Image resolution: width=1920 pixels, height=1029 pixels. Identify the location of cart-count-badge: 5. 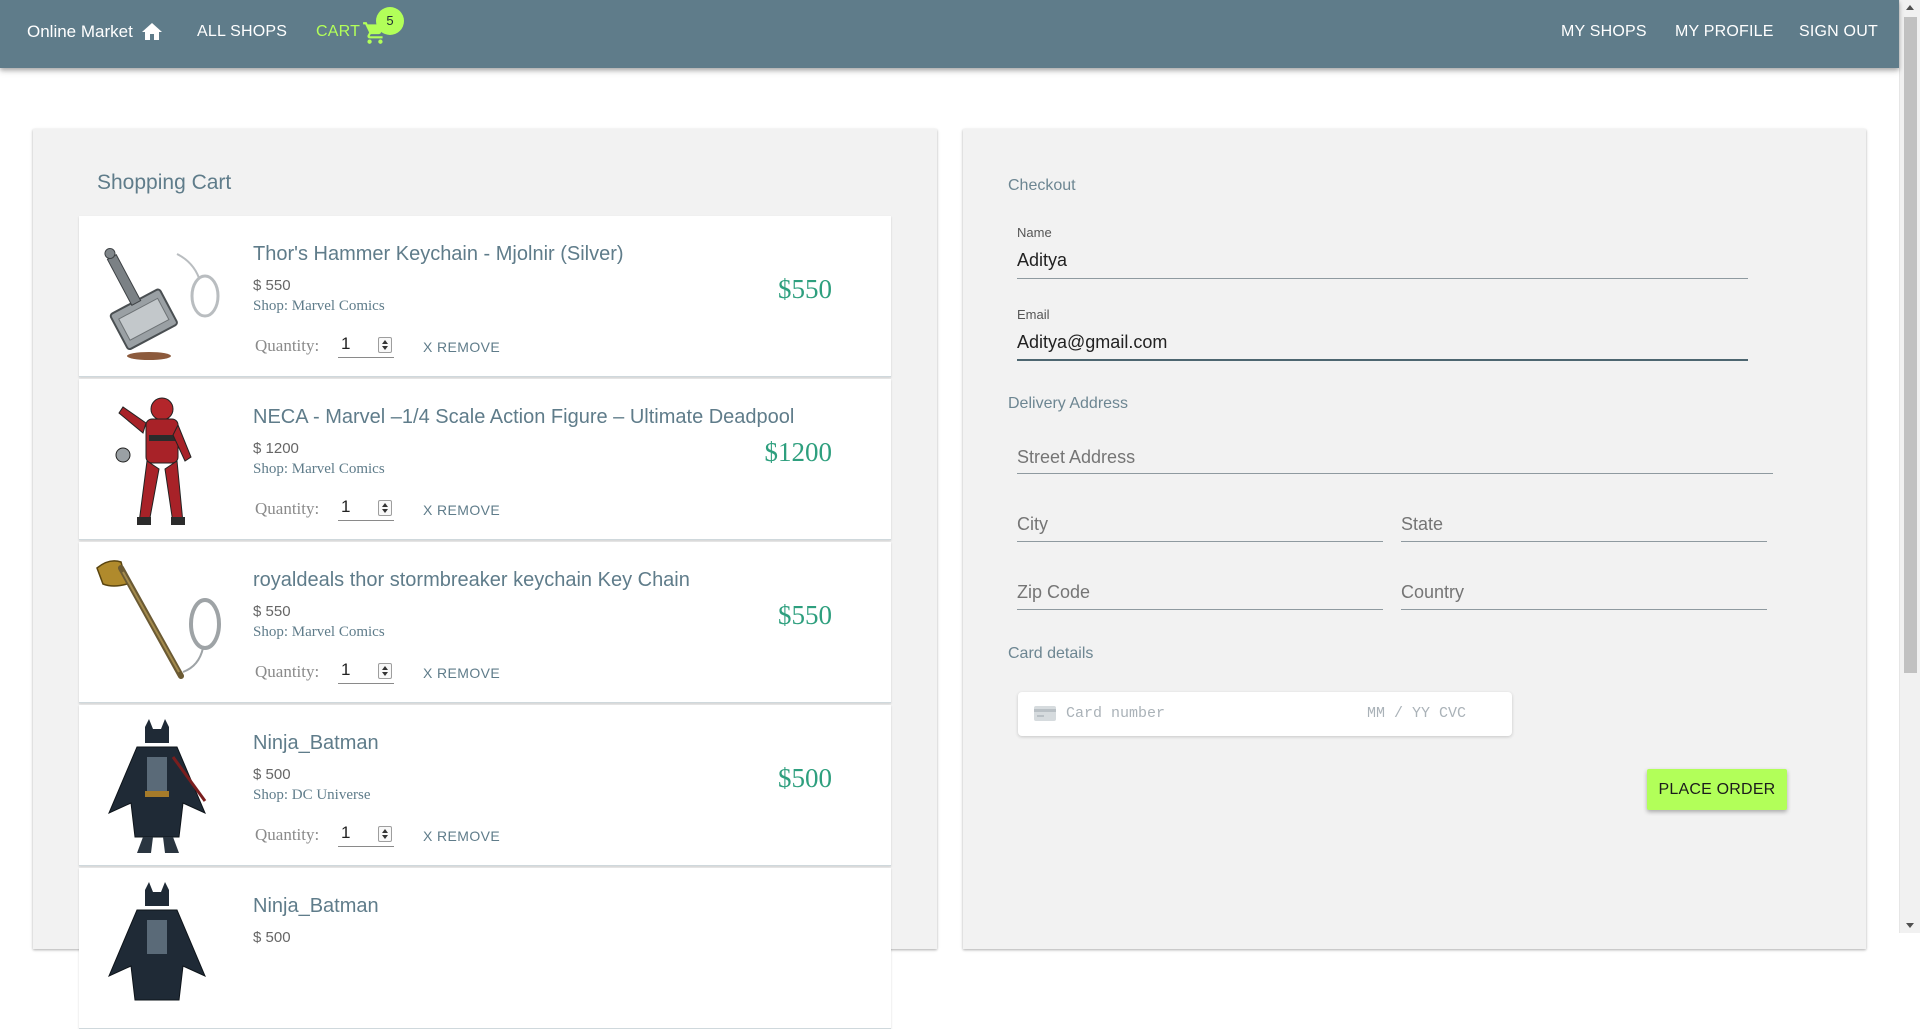
(390, 21).